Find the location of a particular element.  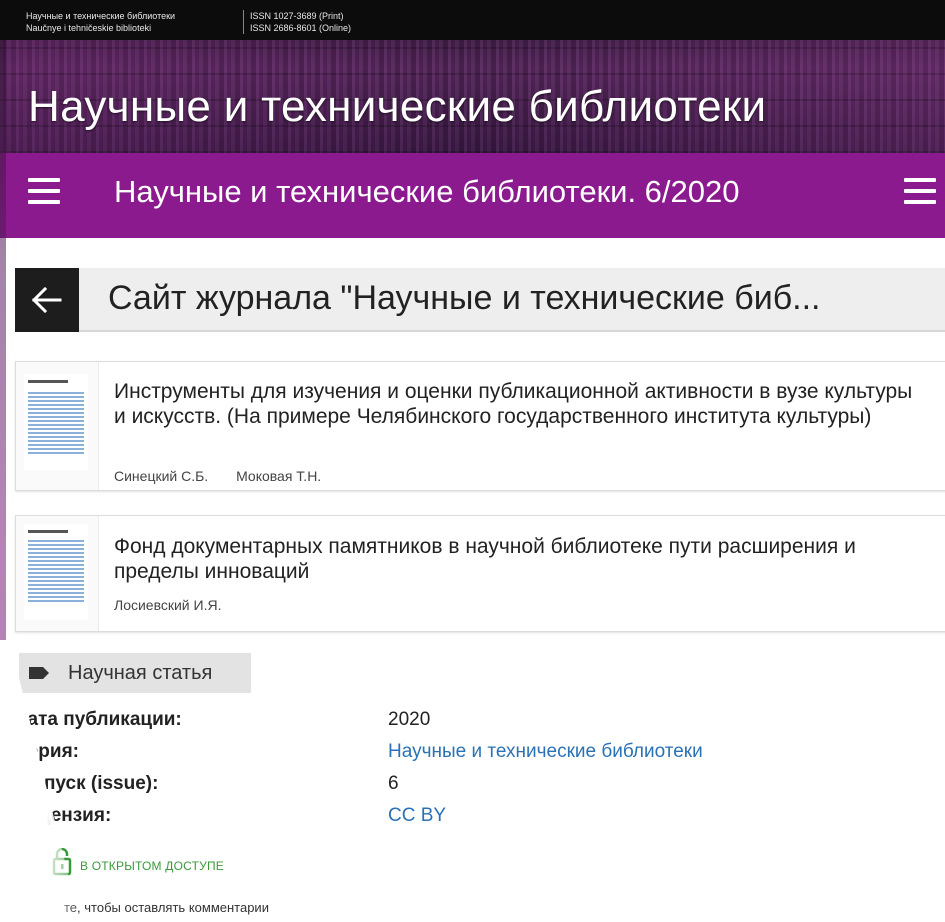

author-link: Моковая Т.Н. is located at coordinates (278, 476).